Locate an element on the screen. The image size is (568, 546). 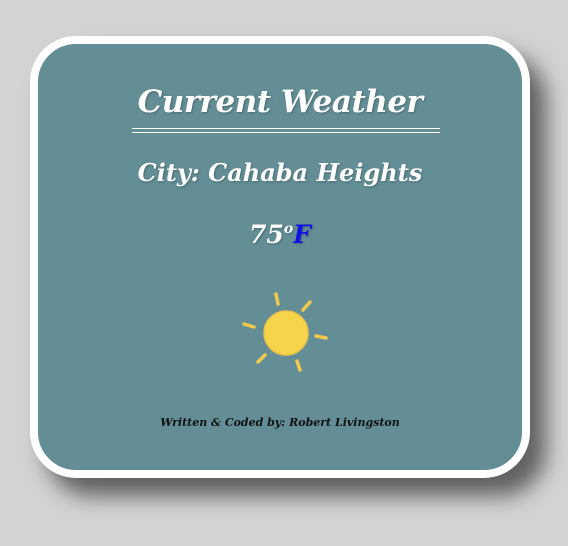
sun-icon is located at coordinates (285, 332).